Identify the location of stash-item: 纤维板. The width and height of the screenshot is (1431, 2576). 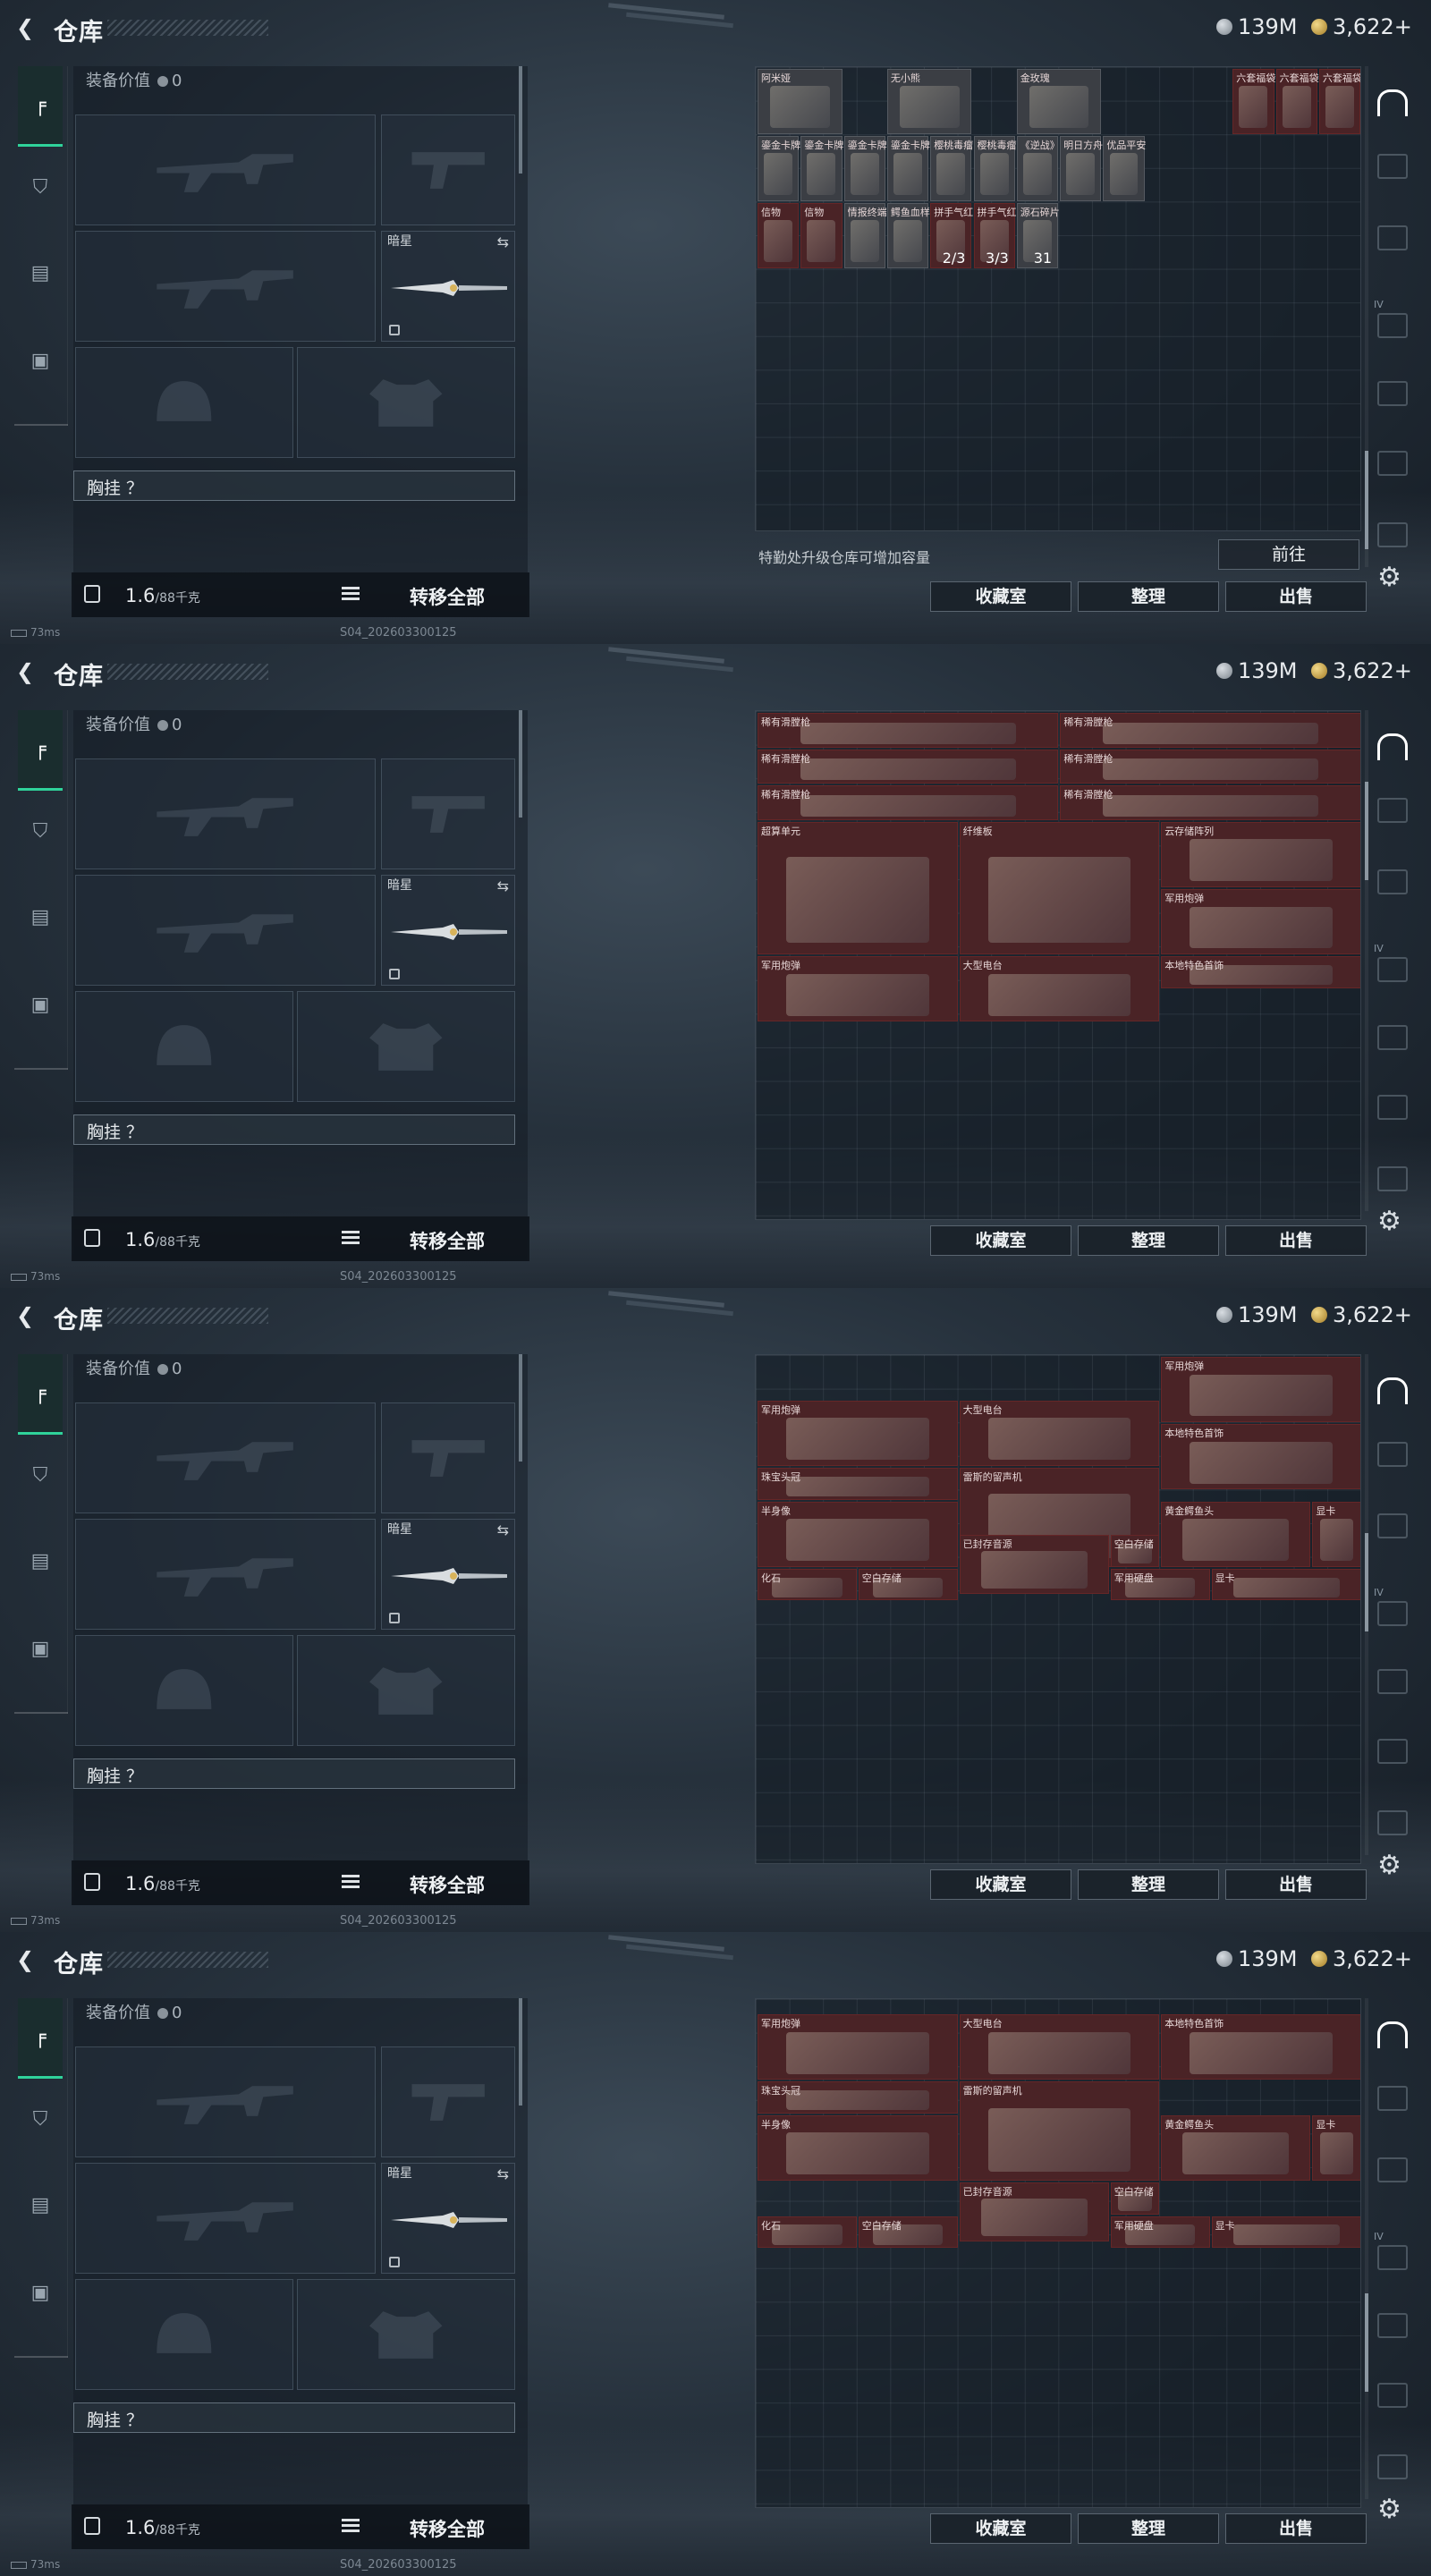
(1060, 888).